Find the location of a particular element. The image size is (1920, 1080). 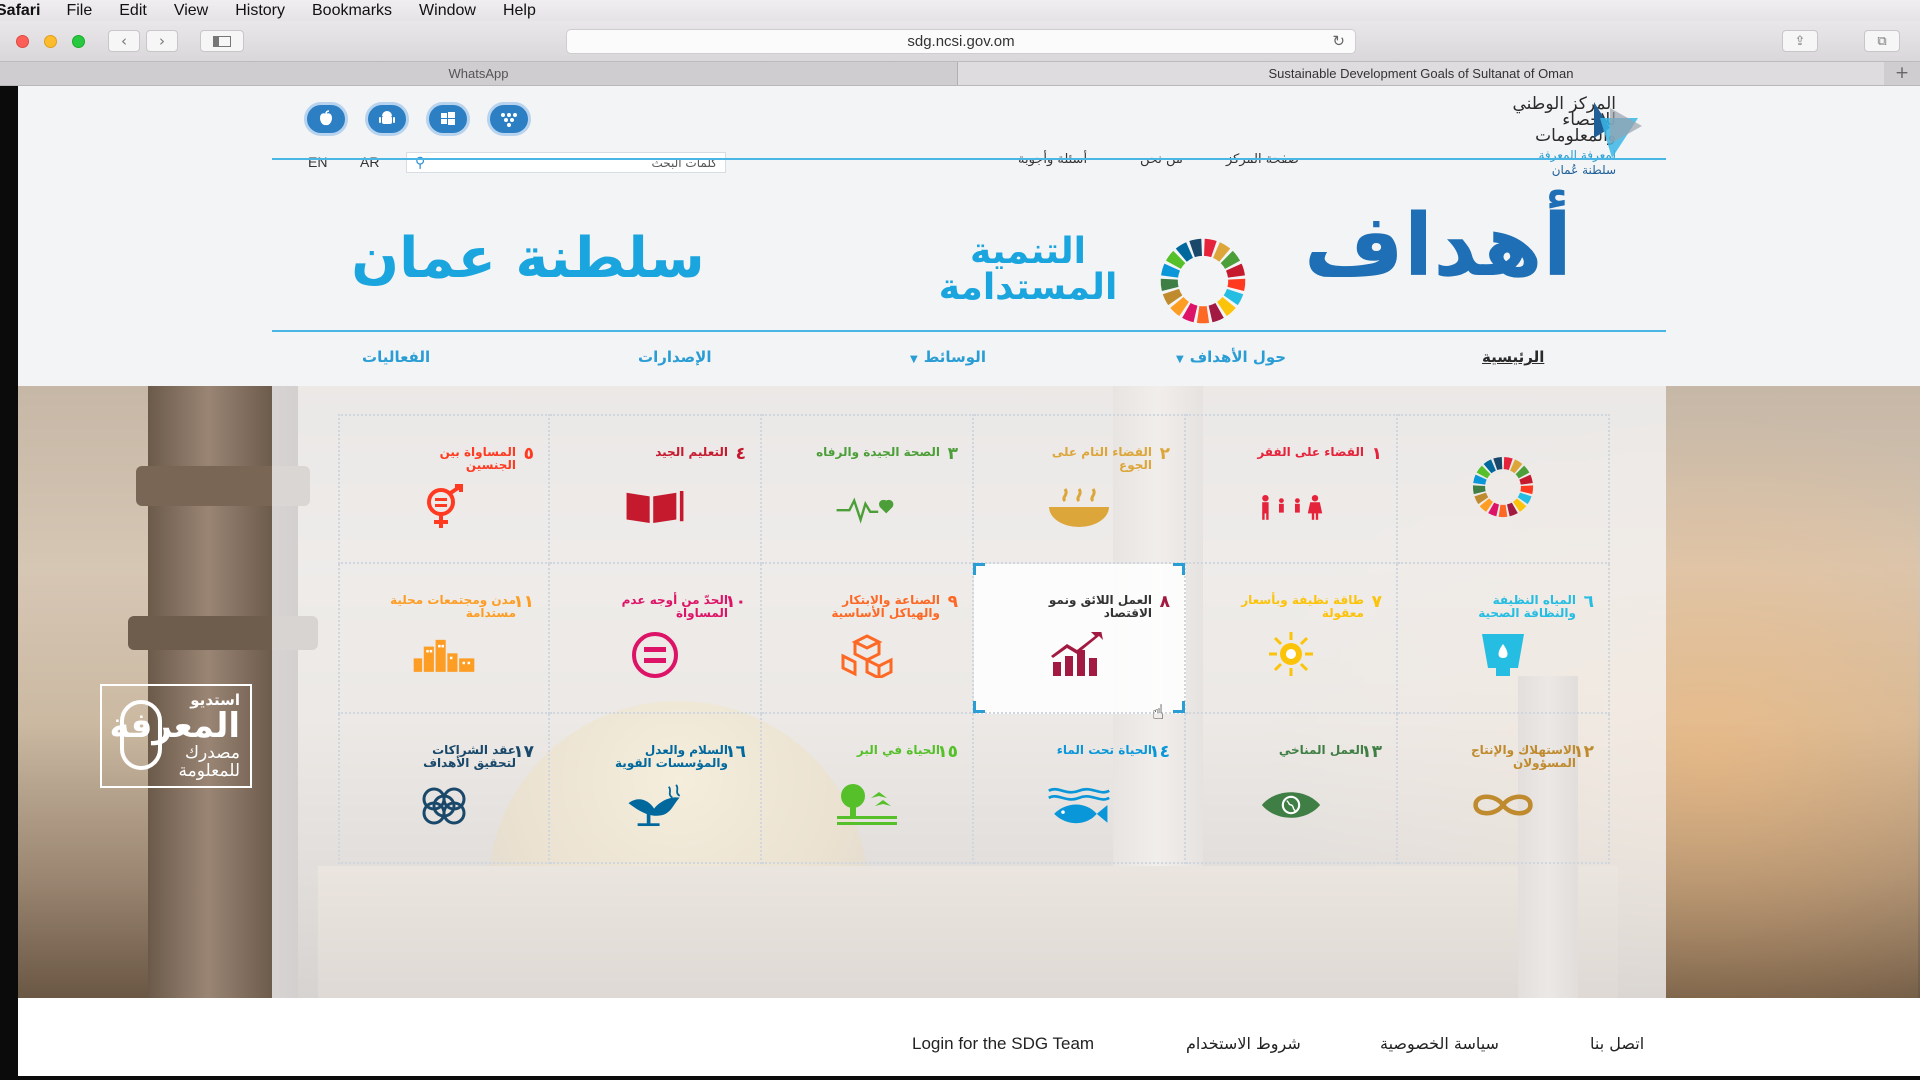

goal-8-icon is located at coordinates (1079, 655).